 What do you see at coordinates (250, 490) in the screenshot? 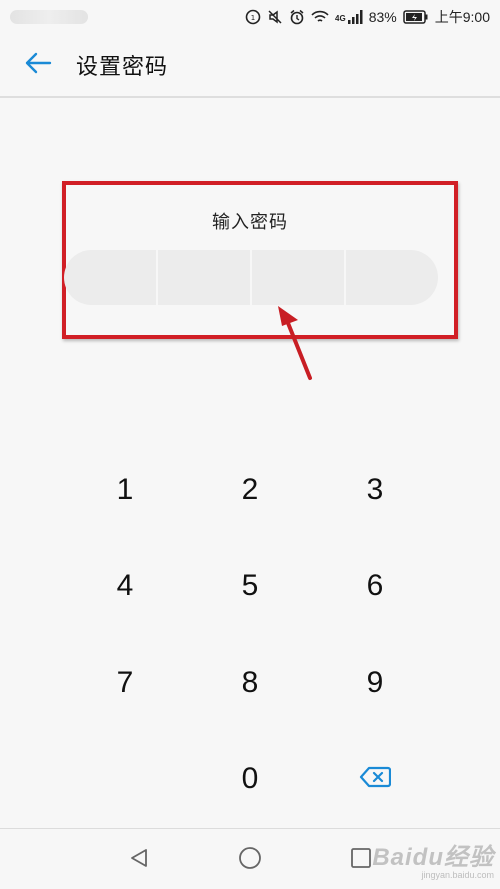
I see `key-2: 2` at bounding box center [250, 490].